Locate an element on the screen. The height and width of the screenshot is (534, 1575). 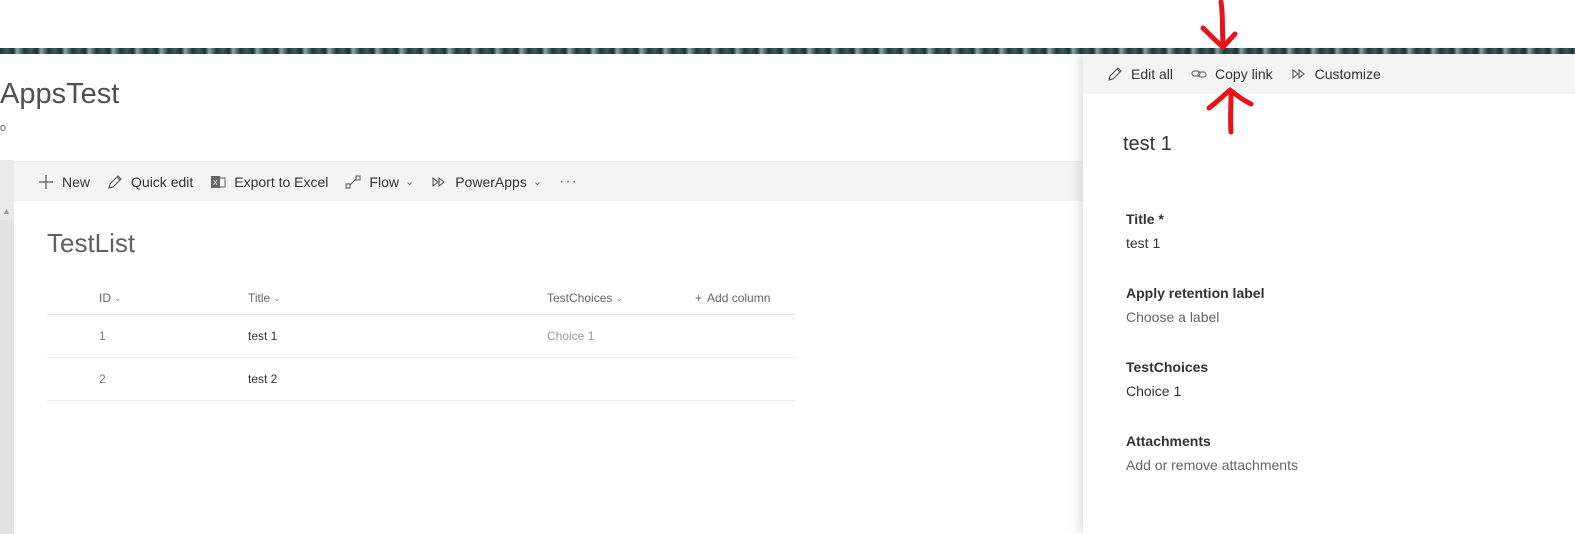
plus-icon is located at coordinates (46, 182).